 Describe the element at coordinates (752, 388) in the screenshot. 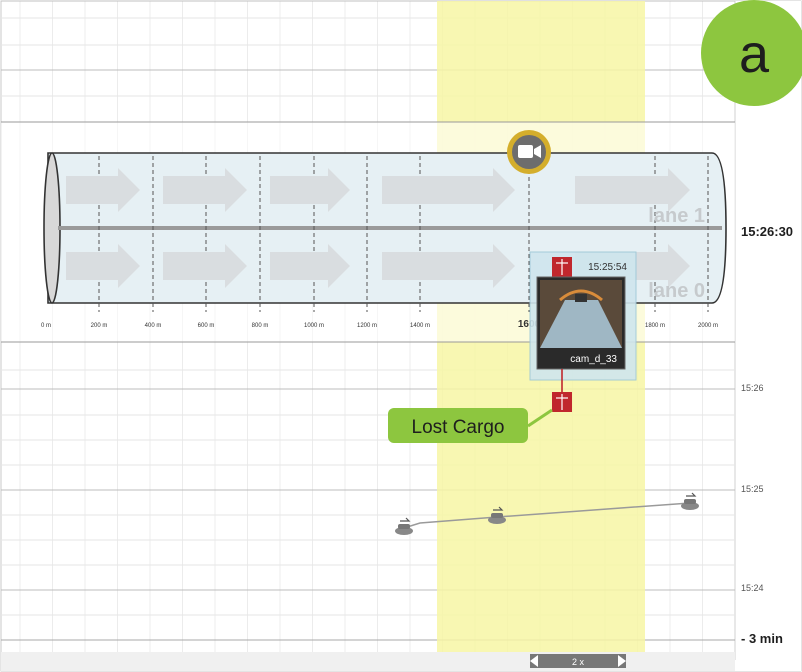

I see `time-tick-1526: 15:26` at that location.